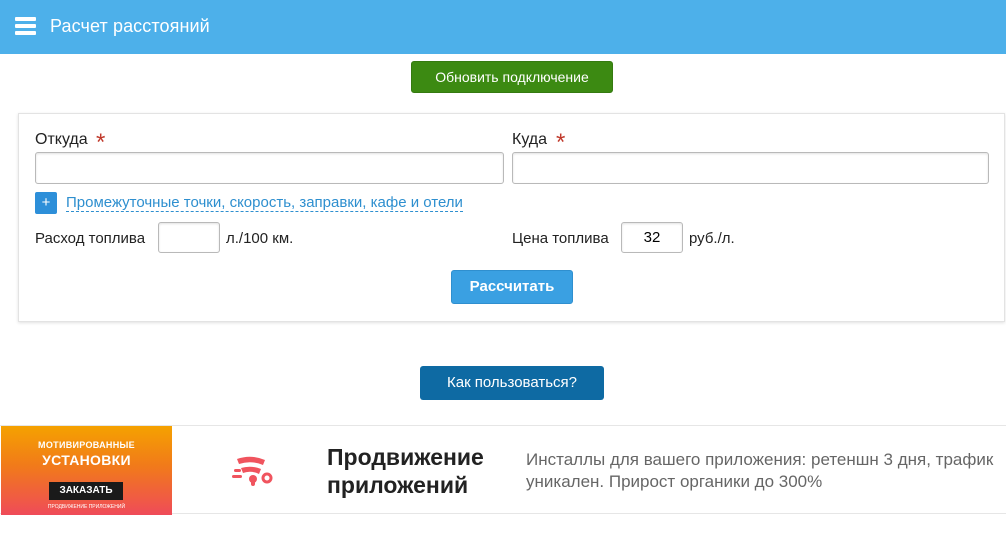  What do you see at coordinates (512, 383) in the screenshot?
I see `how-to-use-button: Как пользоваться?` at bounding box center [512, 383].